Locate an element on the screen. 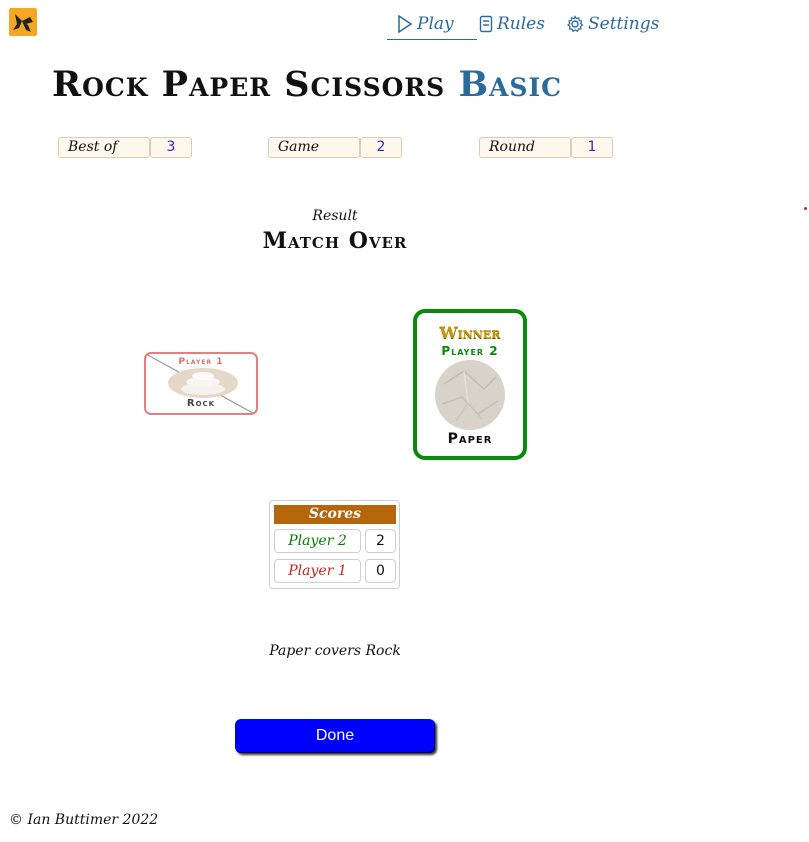 The height and width of the screenshot is (842, 809). gear-icon is located at coordinates (575, 23).